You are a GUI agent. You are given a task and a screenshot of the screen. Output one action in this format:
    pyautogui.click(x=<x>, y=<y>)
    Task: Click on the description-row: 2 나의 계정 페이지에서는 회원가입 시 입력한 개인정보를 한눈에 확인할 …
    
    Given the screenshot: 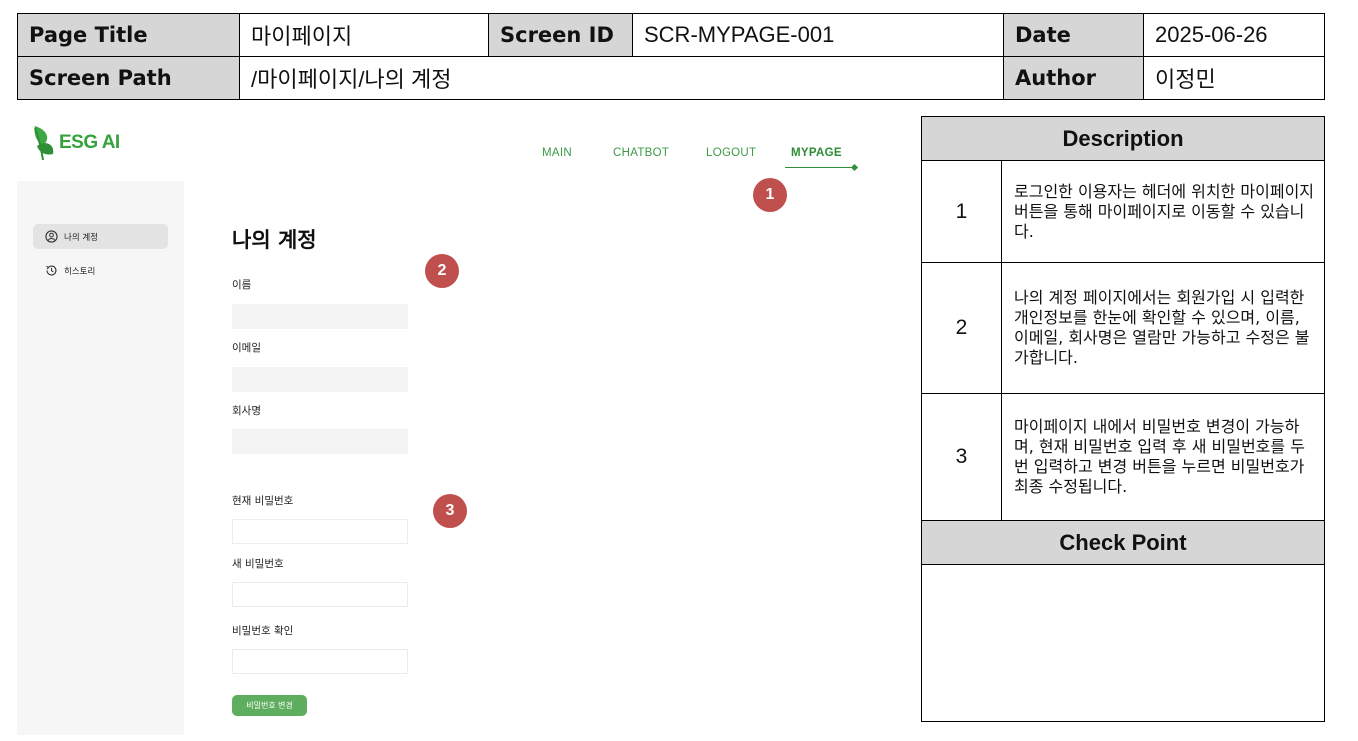 What is the action you would take?
    pyautogui.click(x=1123, y=328)
    